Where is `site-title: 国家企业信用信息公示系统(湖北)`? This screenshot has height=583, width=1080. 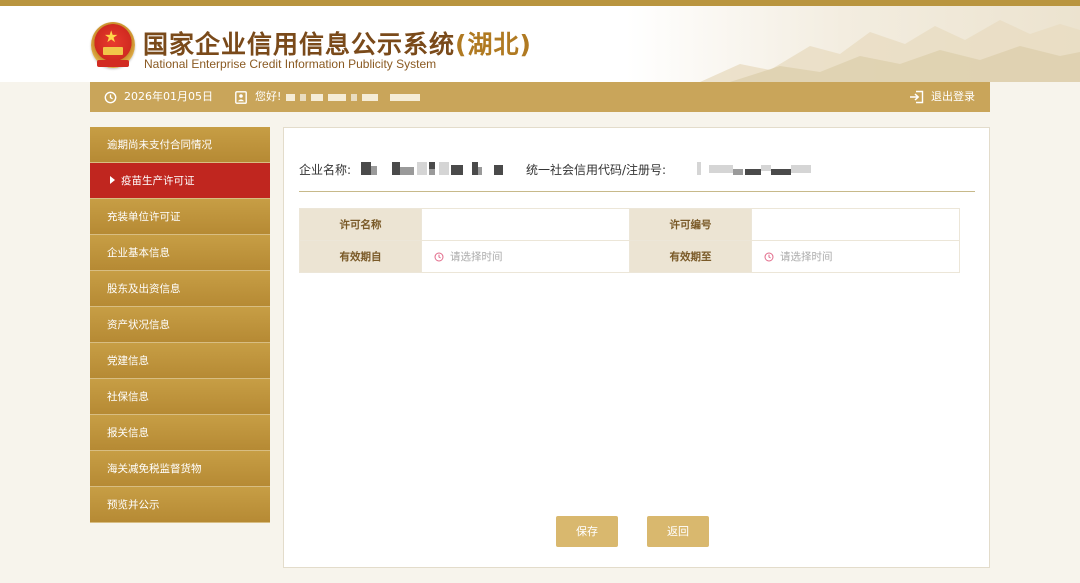
site-title: 国家企业信用信息公示系统(湖北) is located at coordinates (337, 44).